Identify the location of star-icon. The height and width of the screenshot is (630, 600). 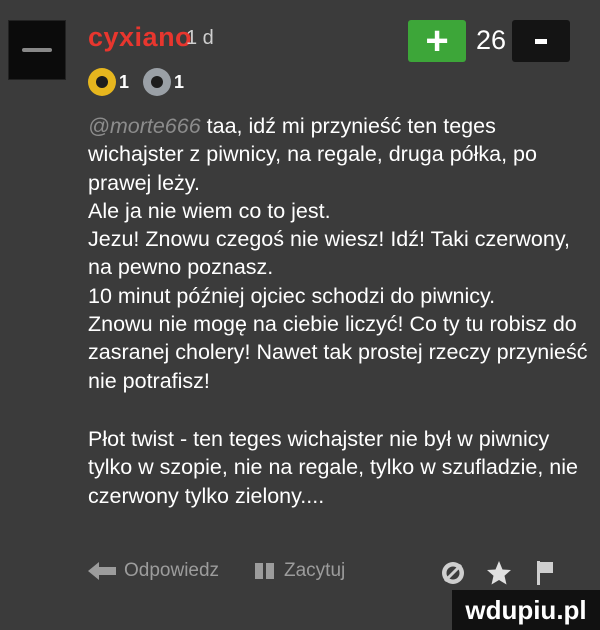
(499, 573).